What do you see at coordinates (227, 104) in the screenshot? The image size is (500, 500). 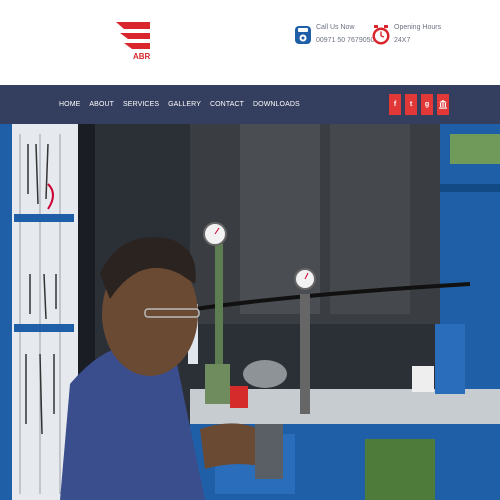 I see `nav-contact: CONTACT` at bounding box center [227, 104].